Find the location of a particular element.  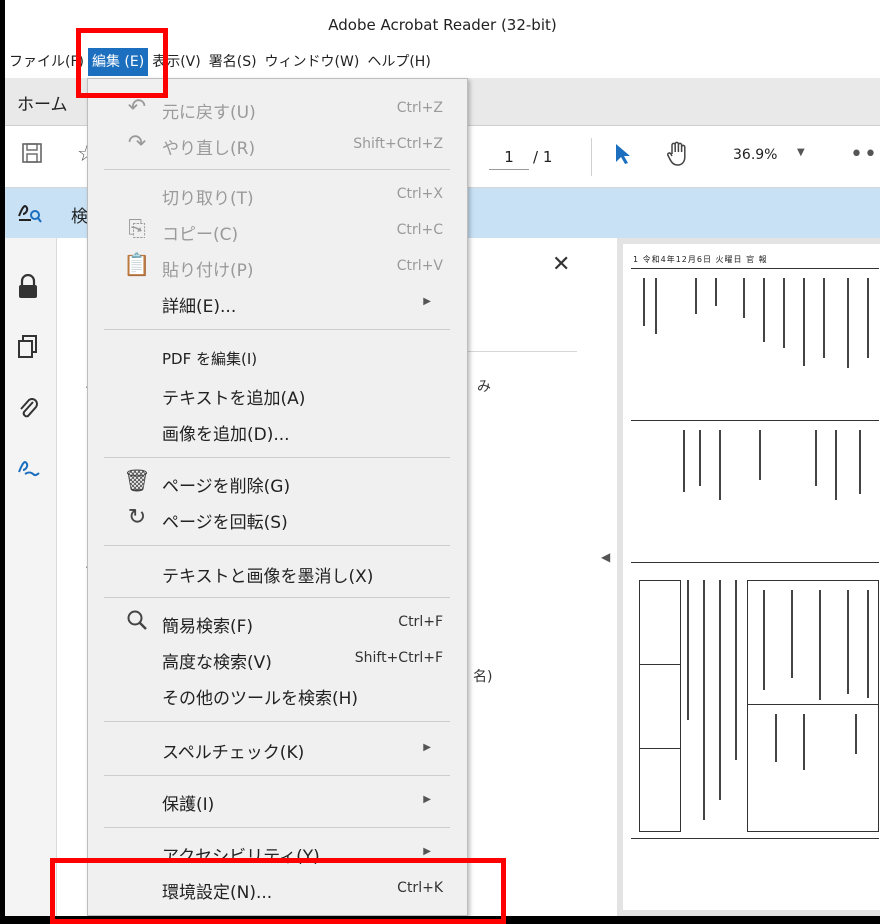

menu-item-protection: 保護(I) ▶ is located at coordinates (277, 801).